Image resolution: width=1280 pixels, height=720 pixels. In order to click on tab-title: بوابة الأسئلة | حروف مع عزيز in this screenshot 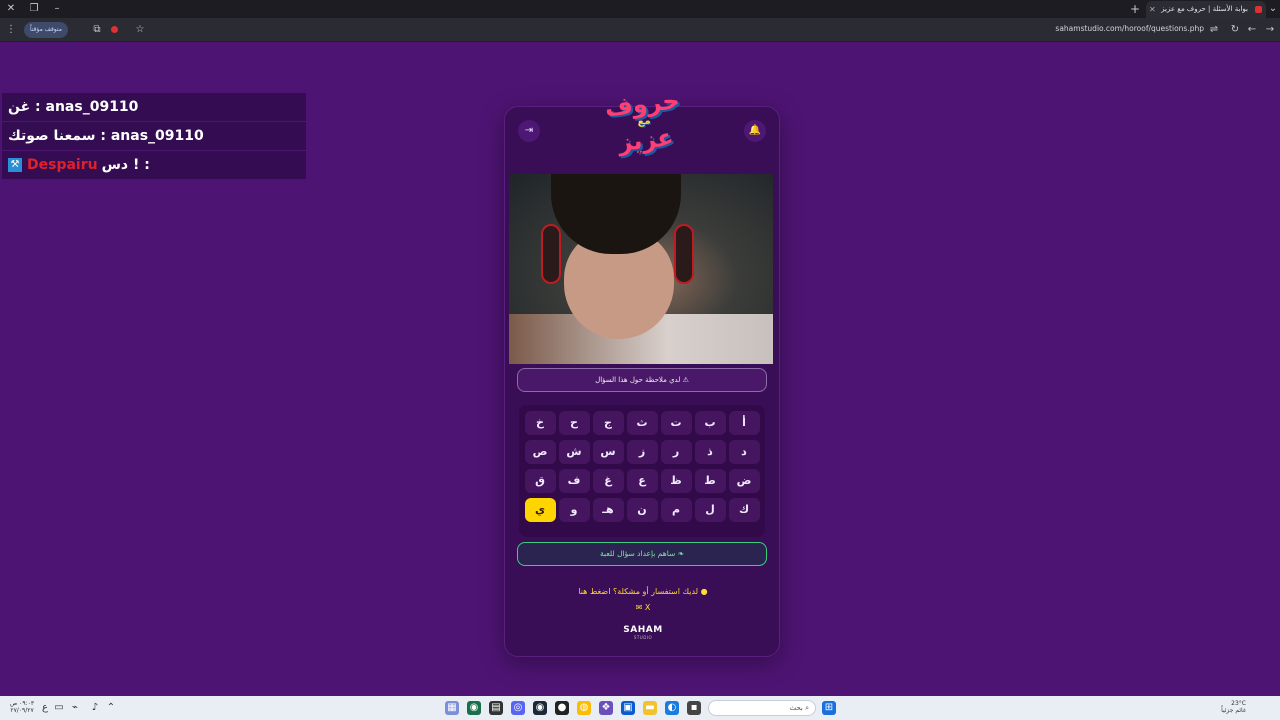, I will do `click(1204, 9)`.